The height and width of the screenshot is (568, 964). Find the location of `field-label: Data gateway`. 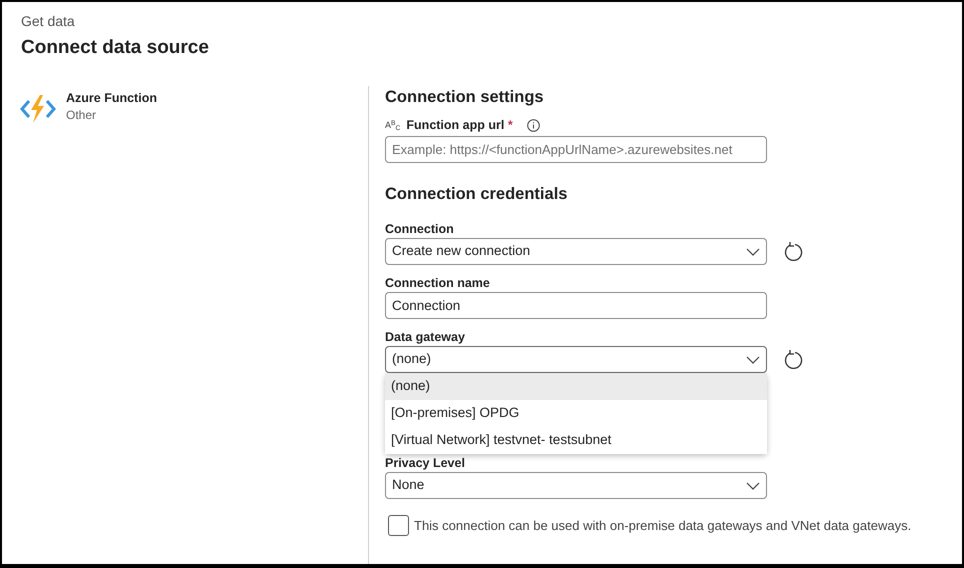

field-label: Data gateway is located at coordinates (425, 337).